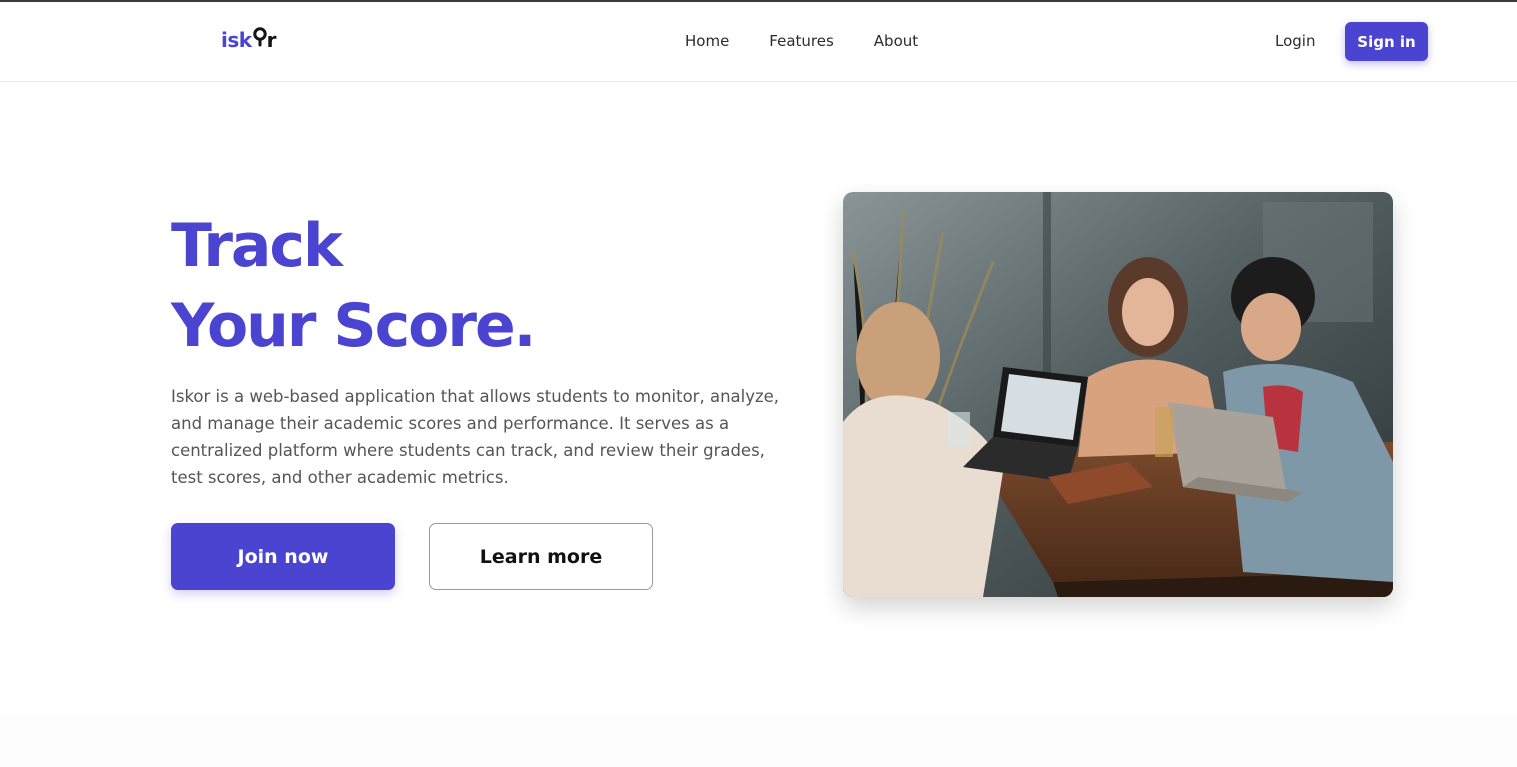  What do you see at coordinates (236, 40) in the screenshot?
I see `logo-text-left: isk` at bounding box center [236, 40].